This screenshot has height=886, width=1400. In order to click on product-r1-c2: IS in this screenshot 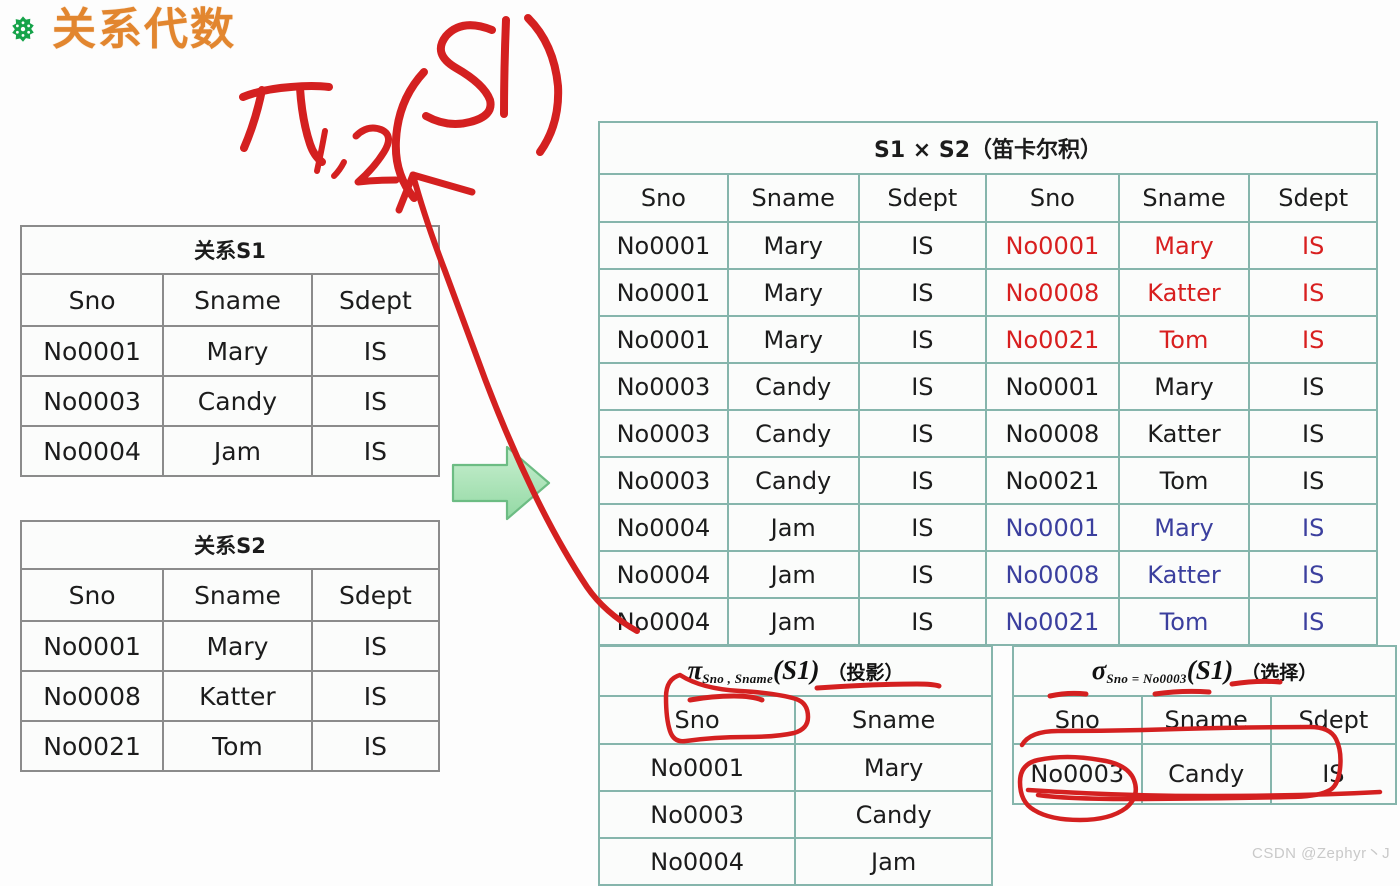, I will do `click(922, 292)`.